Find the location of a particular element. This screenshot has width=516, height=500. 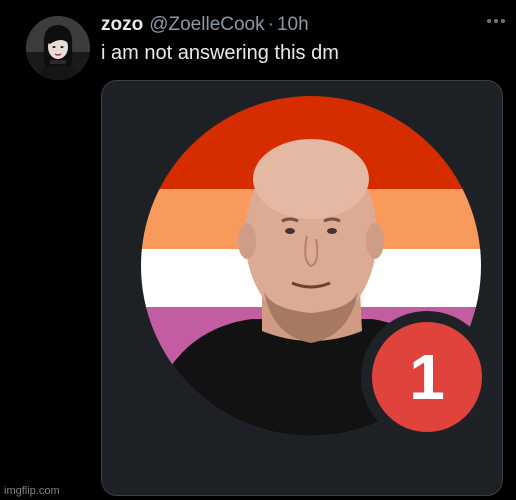

tweet-header: zozo @ZoelleCook · 10h is located at coordinates (205, 25).